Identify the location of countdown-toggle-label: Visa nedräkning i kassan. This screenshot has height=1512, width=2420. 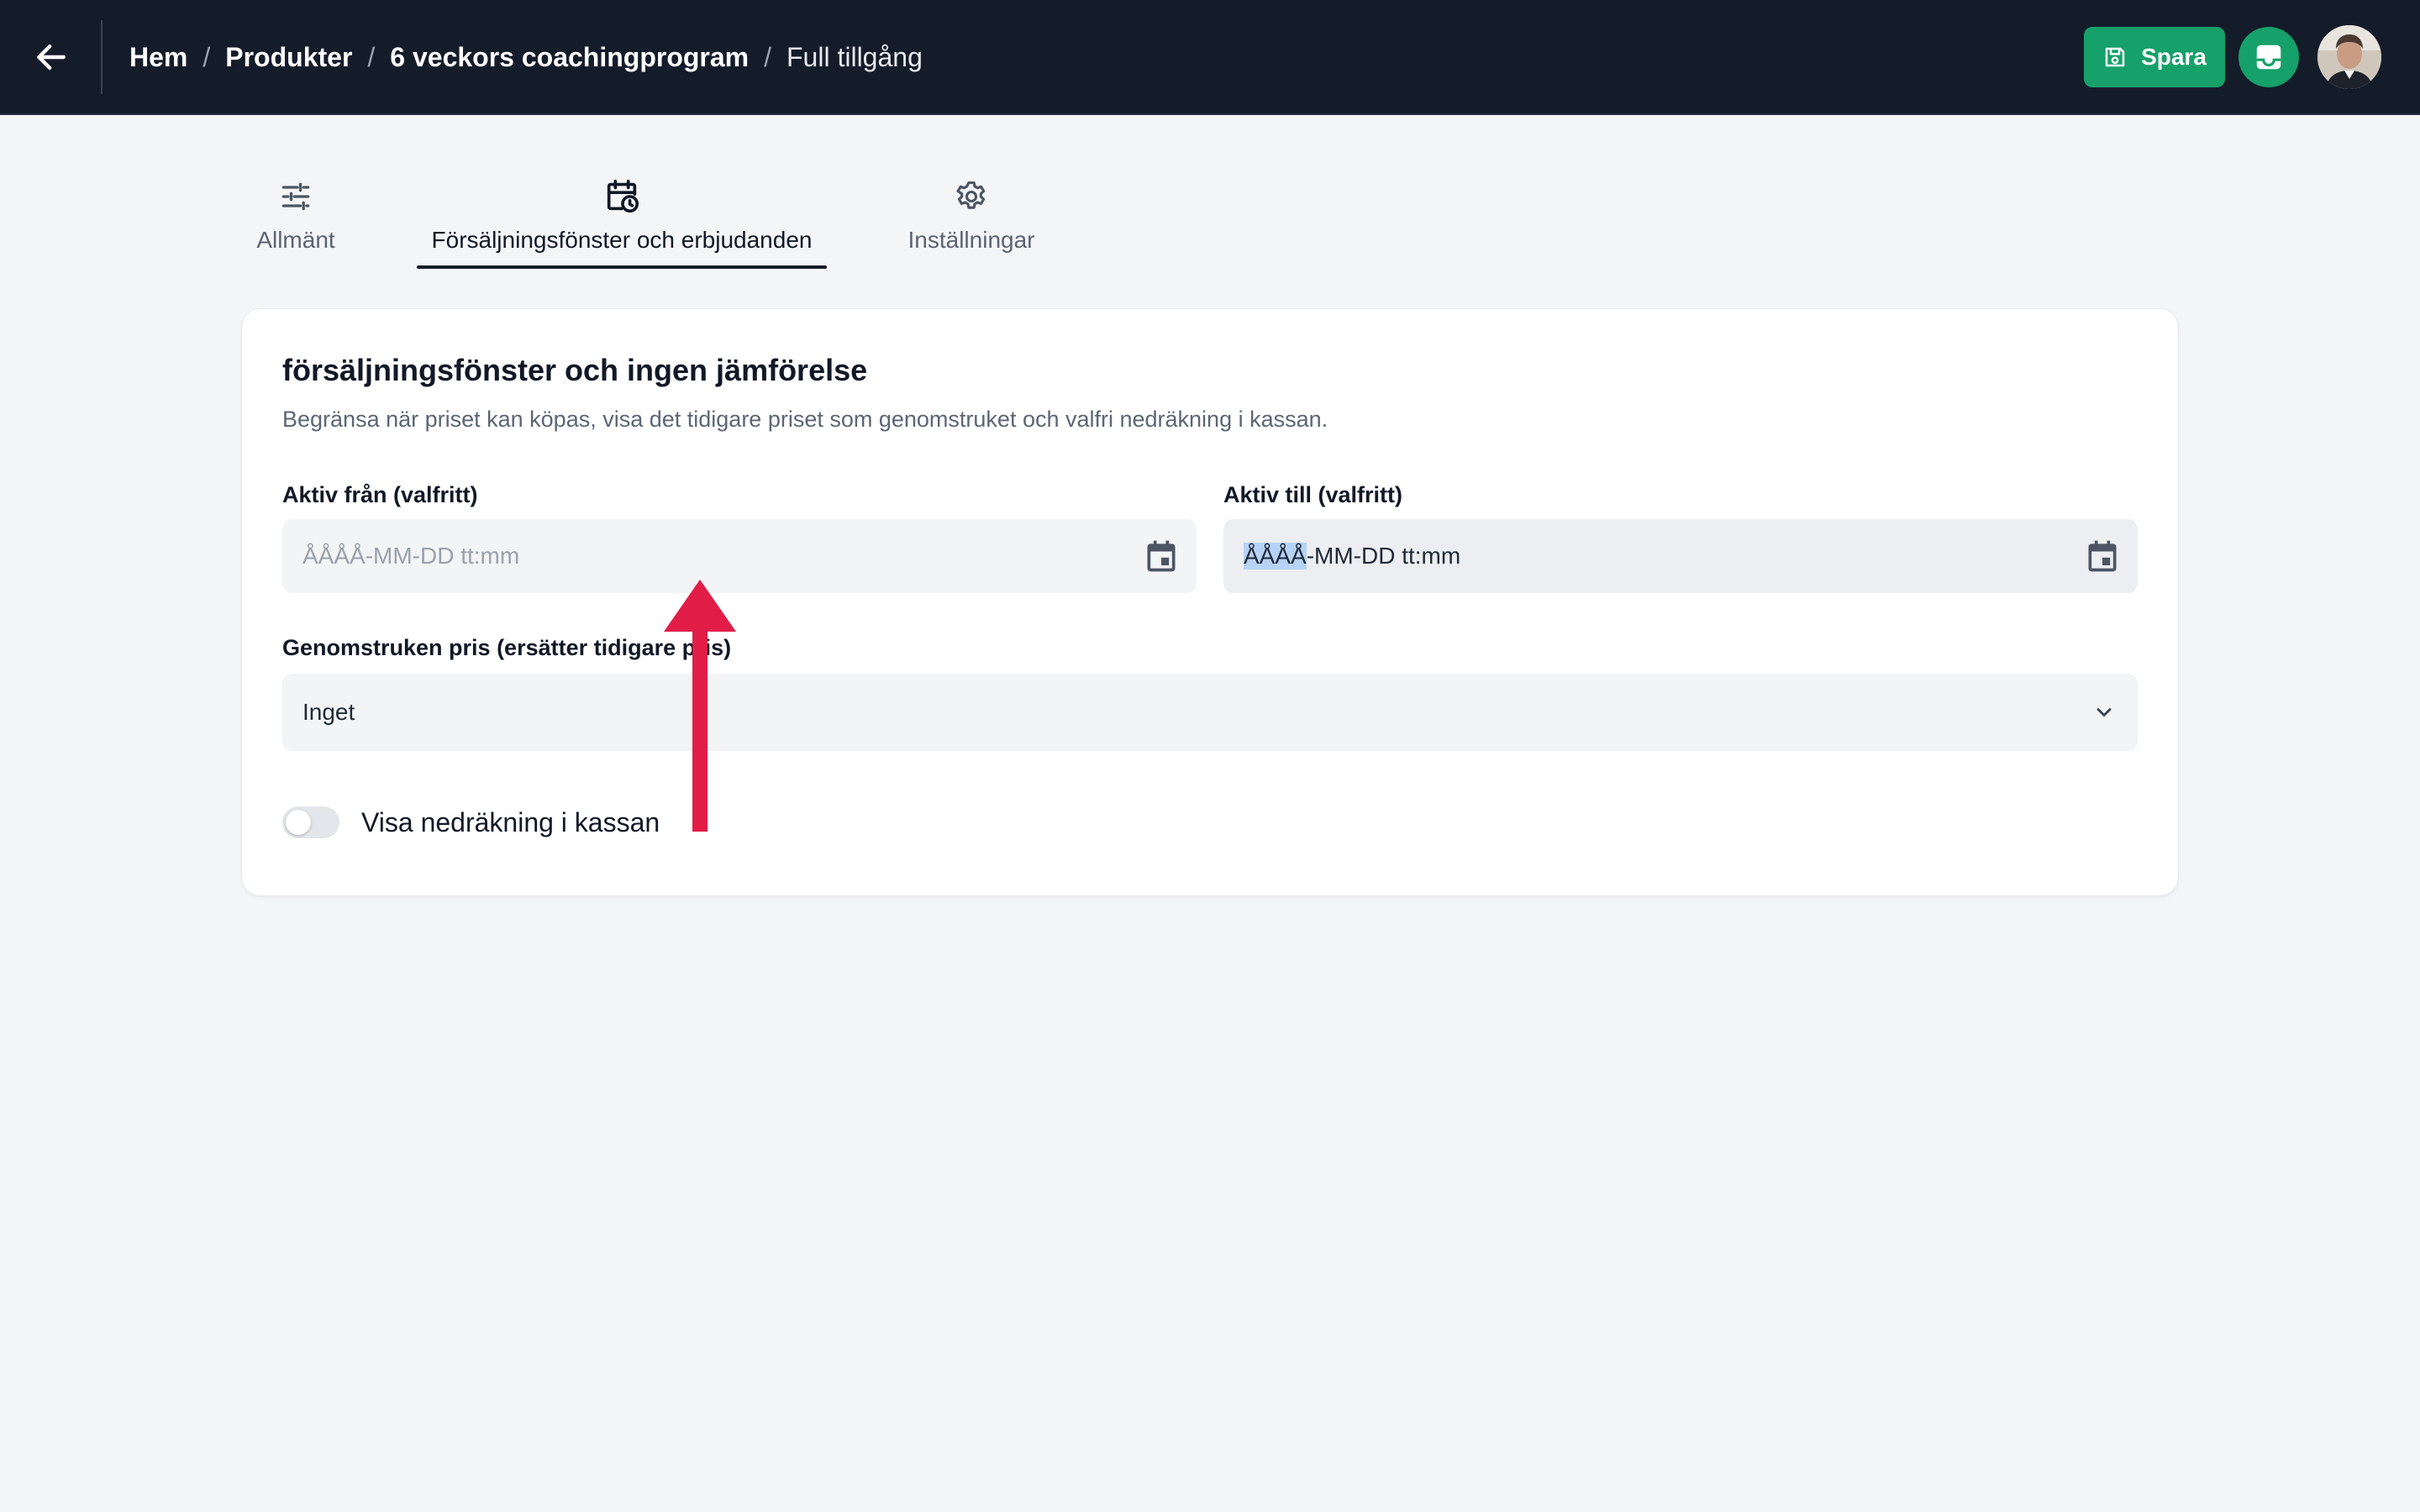
(511, 822).